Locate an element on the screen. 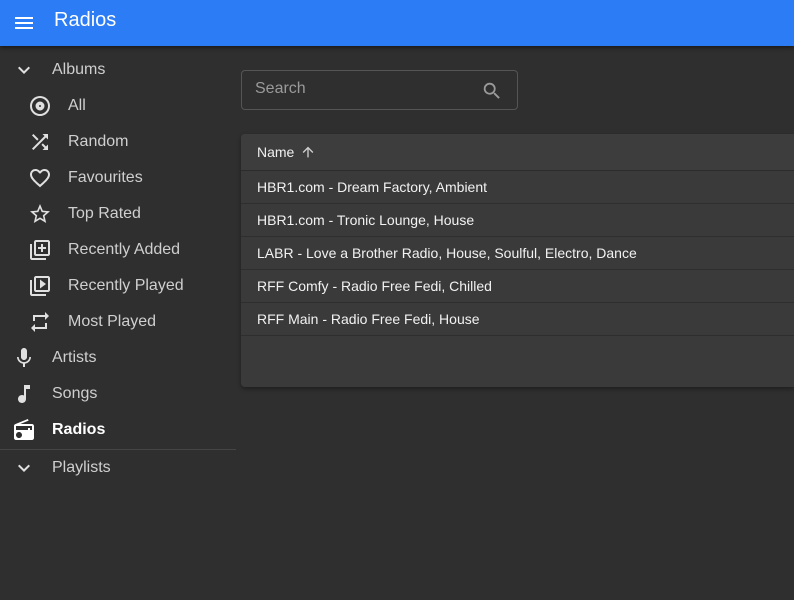 The height and width of the screenshot is (600, 794). sidebar-item-songs: Songs is located at coordinates (118, 394).